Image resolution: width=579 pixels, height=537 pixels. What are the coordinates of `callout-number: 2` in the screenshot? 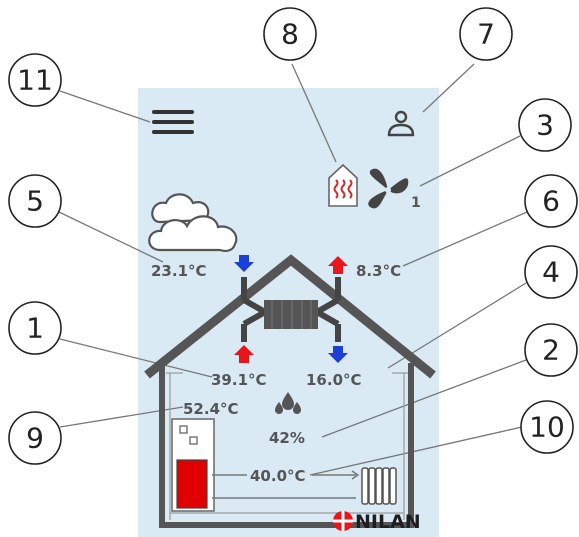 It's located at (551, 350).